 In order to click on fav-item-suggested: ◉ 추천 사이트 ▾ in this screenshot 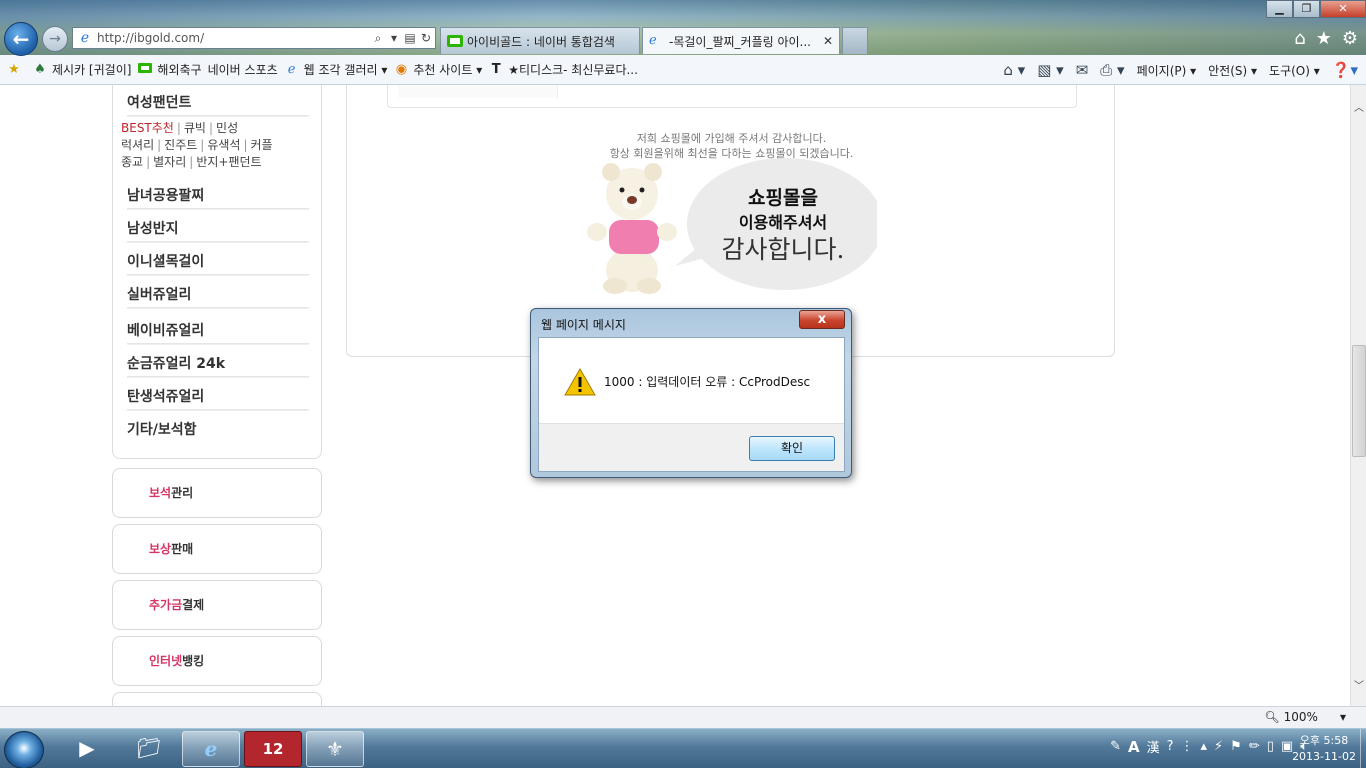, I will do `click(438, 69)`.